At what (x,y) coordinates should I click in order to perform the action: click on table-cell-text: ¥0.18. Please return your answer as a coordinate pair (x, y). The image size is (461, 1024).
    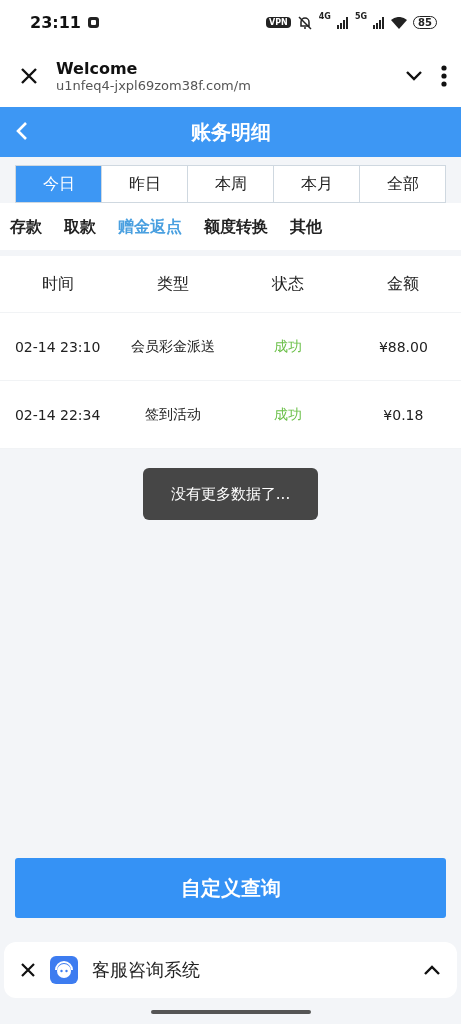
    Looking at the image, I should click on (403, 414).